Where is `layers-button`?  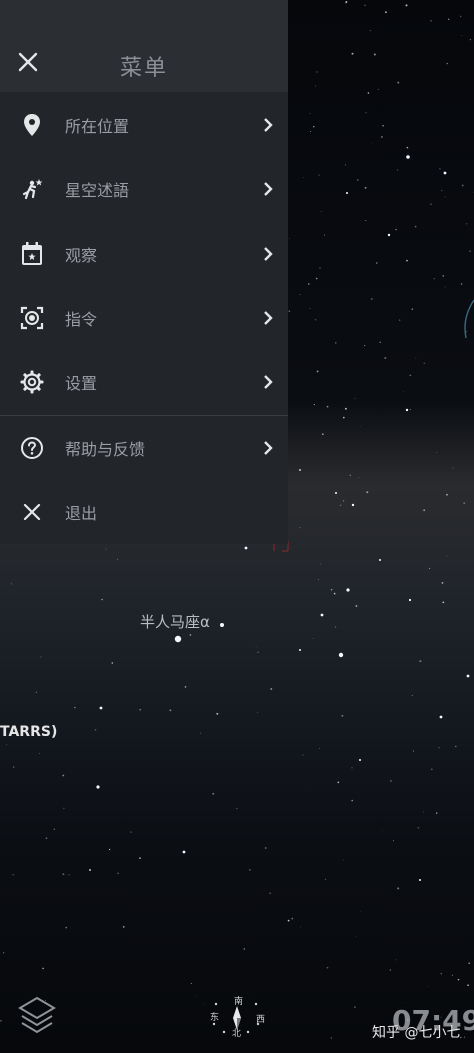 layers-button is located at coordinates (37, 1016).